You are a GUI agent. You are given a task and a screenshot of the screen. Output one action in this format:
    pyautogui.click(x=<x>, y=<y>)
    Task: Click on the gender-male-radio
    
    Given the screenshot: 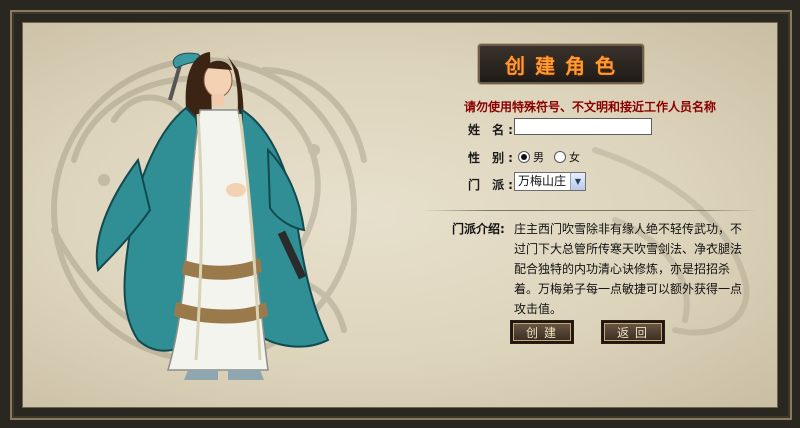 What is the action you would take?
    pyautogui.click(x=524, y=157)
    